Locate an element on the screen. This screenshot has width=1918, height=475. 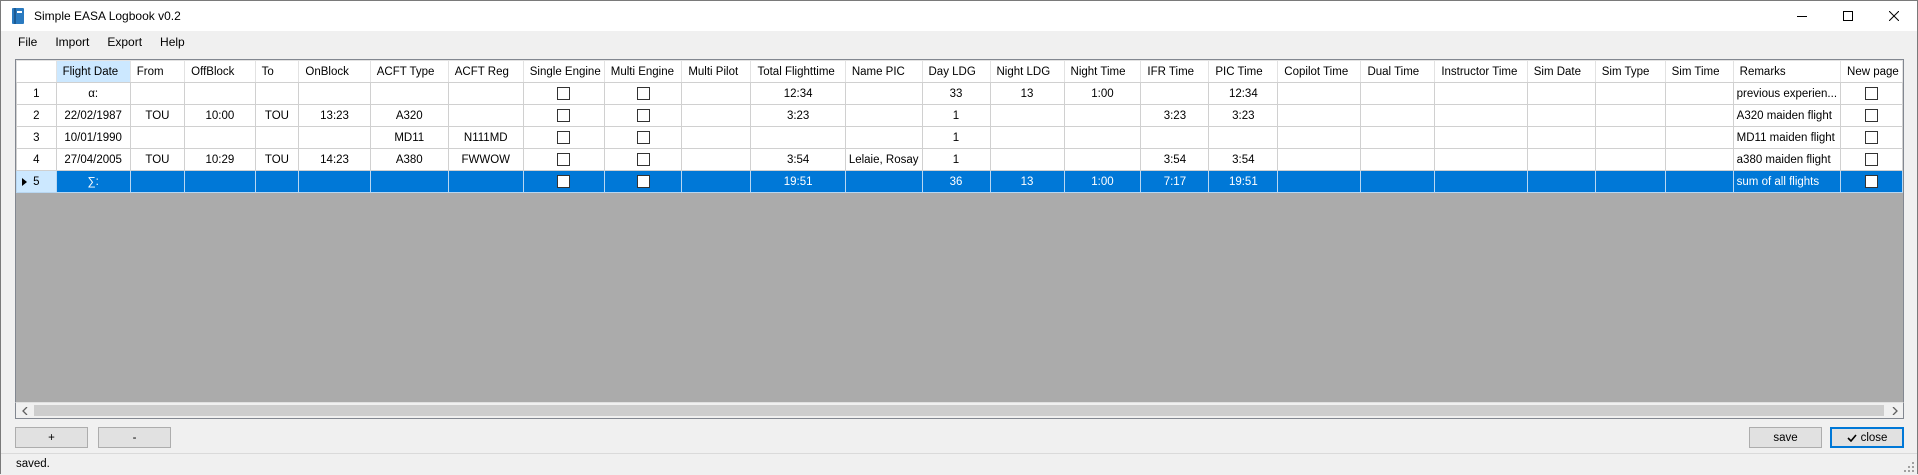
resize-grip-icon is located at coordinates (1909, 467).